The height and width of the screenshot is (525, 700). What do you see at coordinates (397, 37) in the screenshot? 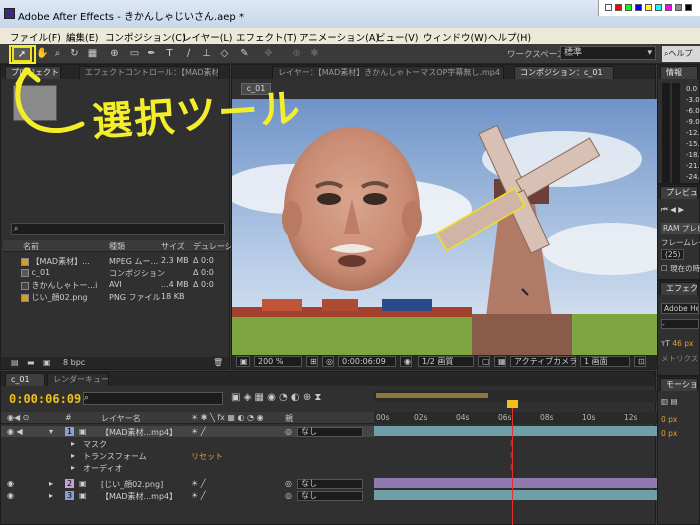
I see `menu-view: ビュー(V)` at bounding box center [397, 37].